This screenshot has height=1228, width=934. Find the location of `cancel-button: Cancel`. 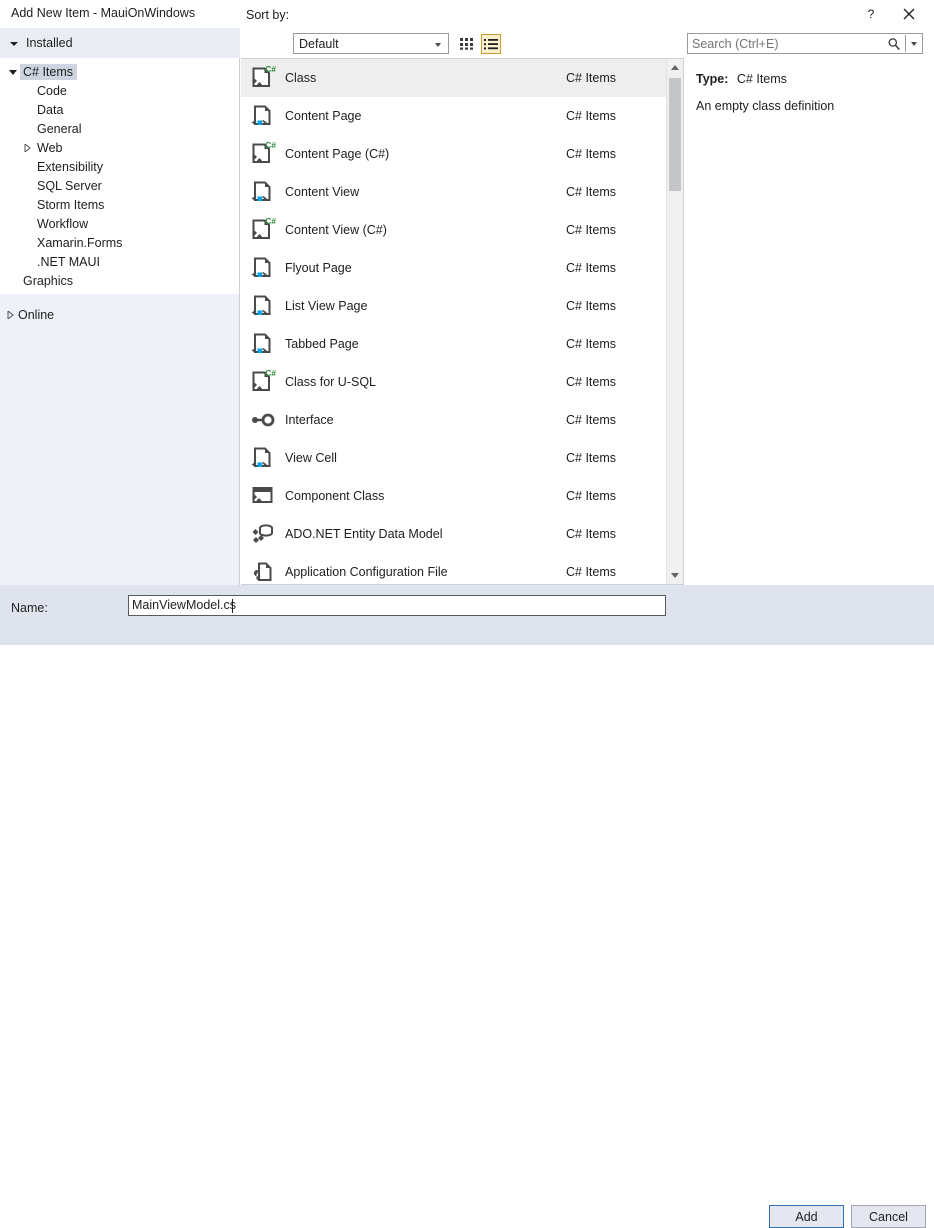

cancel-button: Cancel is located at coordinates (888, 1216).